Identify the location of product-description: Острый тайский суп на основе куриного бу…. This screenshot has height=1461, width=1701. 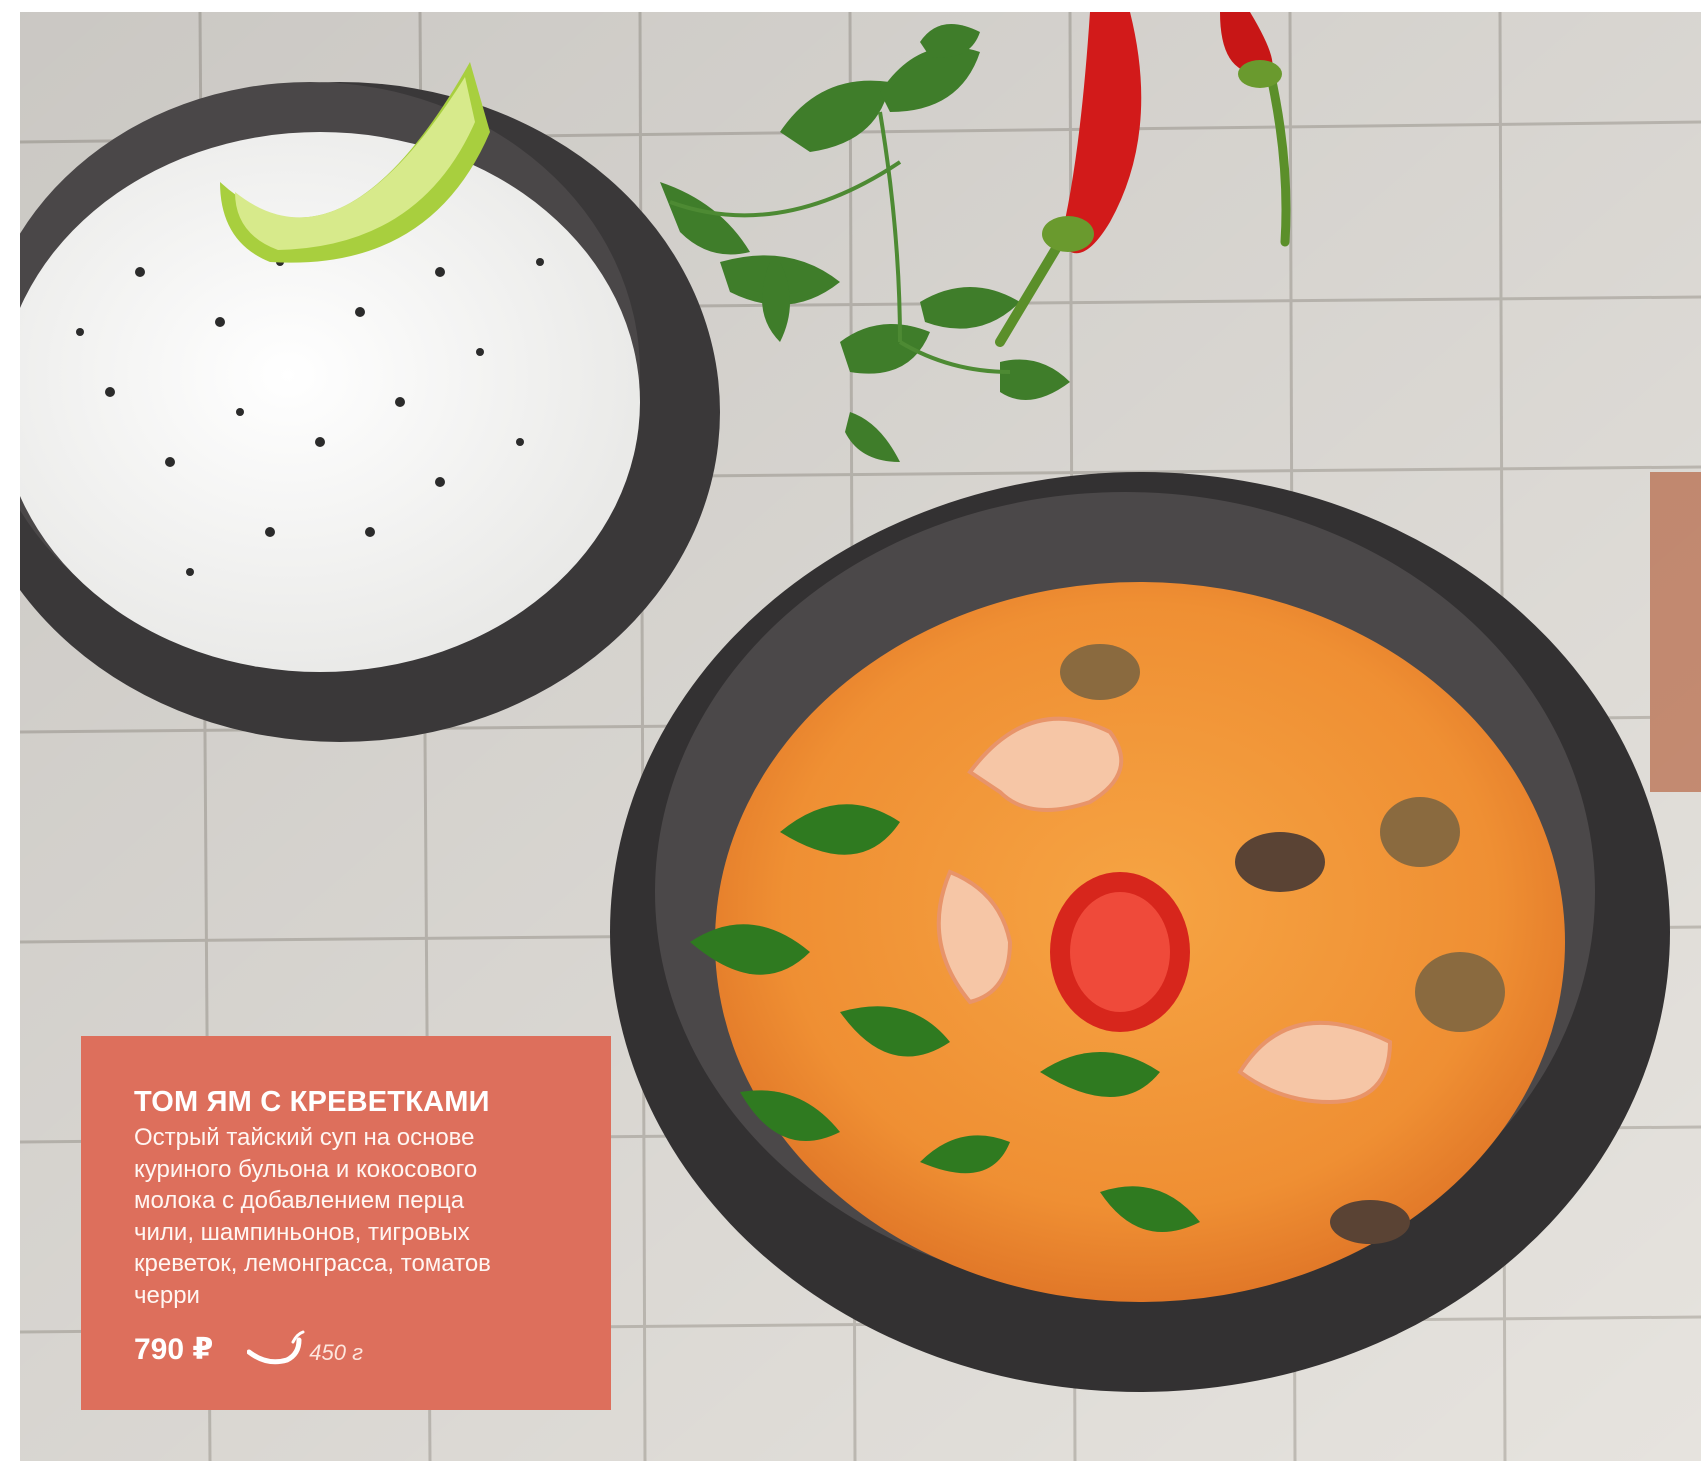
(312, 1216).